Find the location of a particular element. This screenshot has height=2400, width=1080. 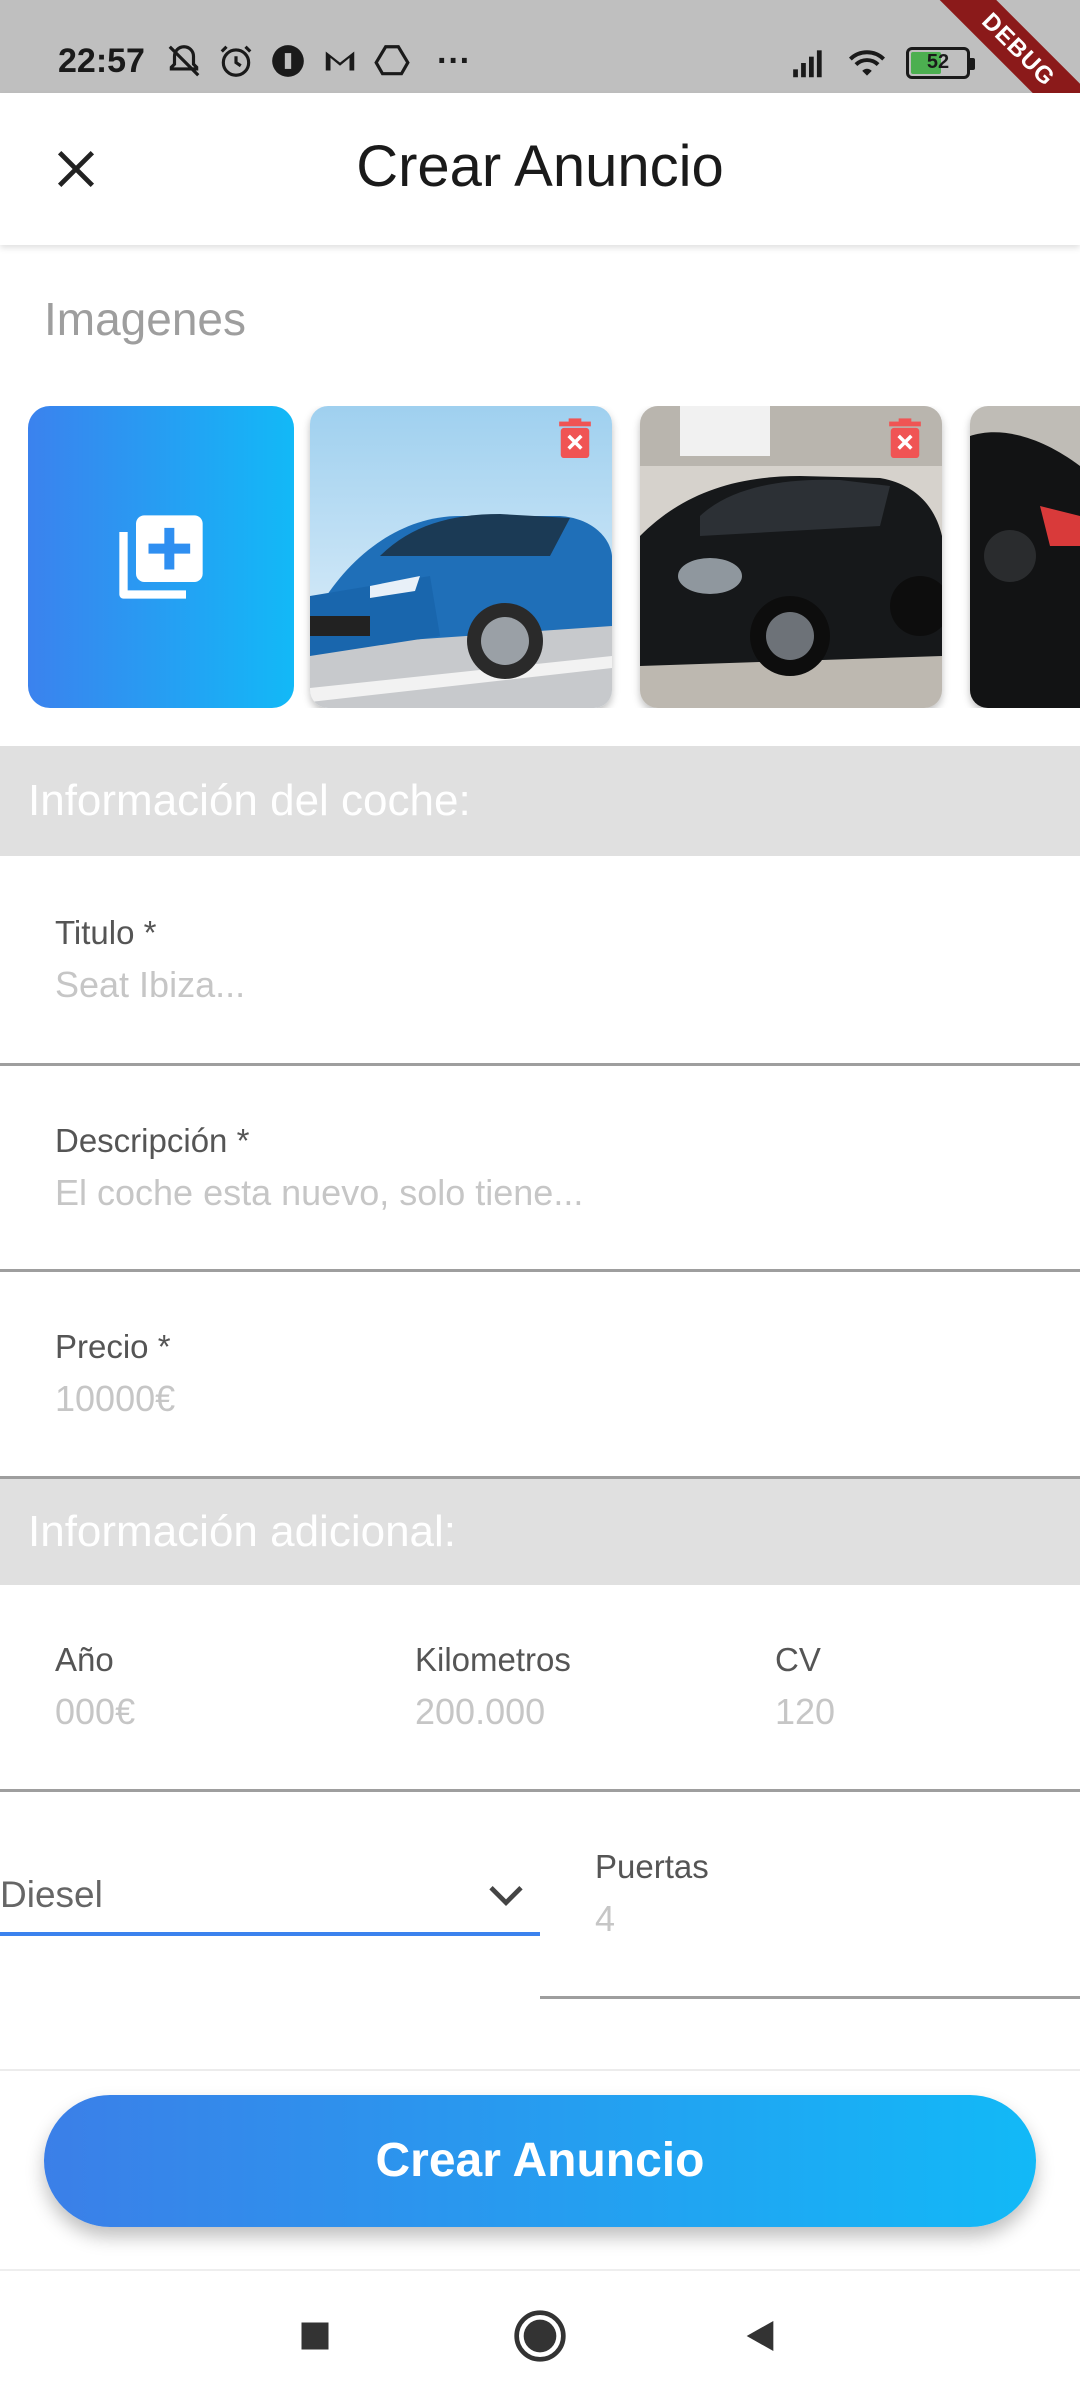

add-photo-icon is located at coordinates (161, 557).